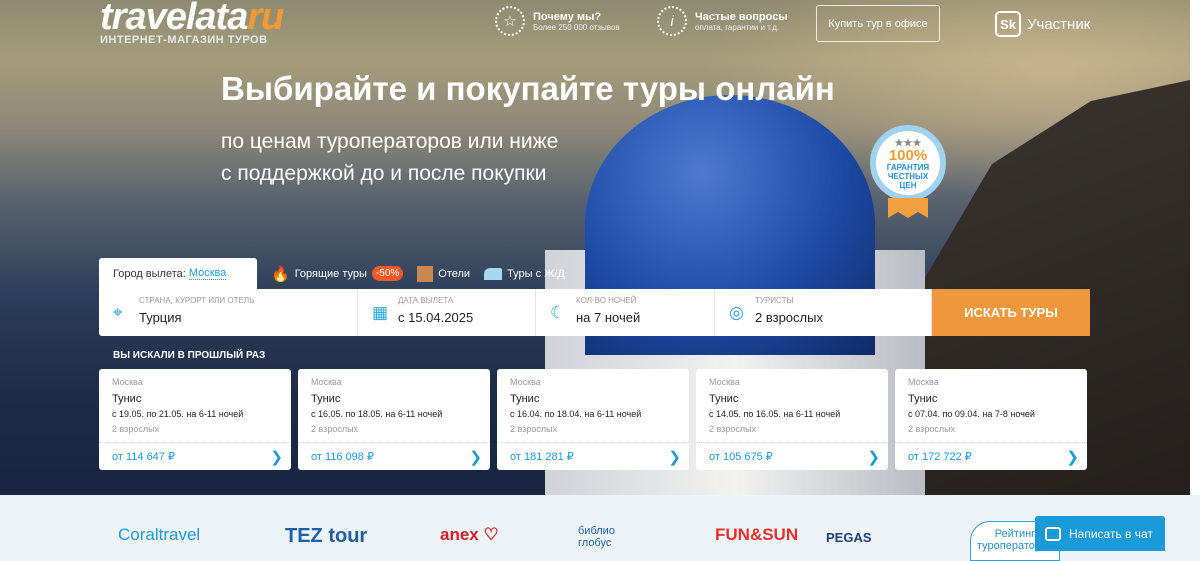 The height and width of the screenshot is (561, 1200). Describe the element at coordinates (493, 273) in the screenshot. I see `train-icon` at that location.